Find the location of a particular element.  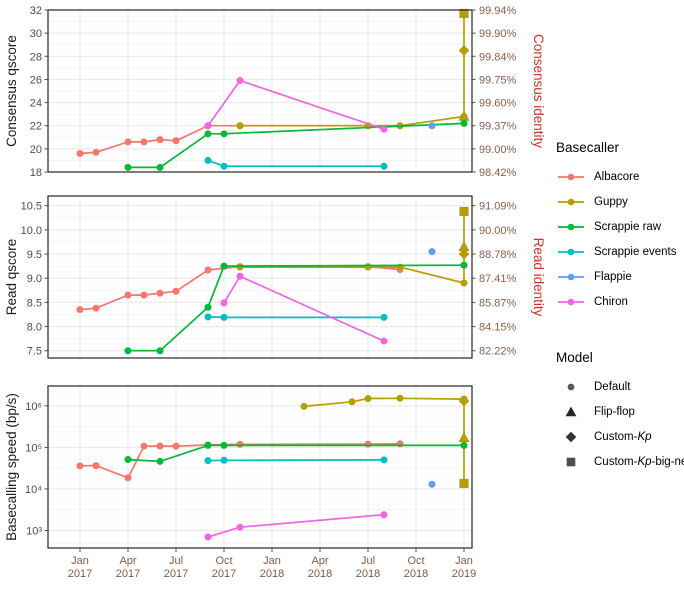

legend-item: Flip-flop is located at coordinates (620, 411).